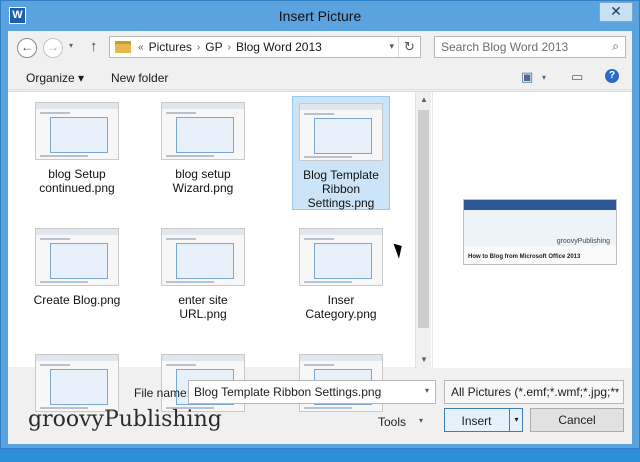  What do you see at coordinates (213, 47) in the screenshot?
I see `breadcrumb-gp: GP` at bounding box center [213, 47].